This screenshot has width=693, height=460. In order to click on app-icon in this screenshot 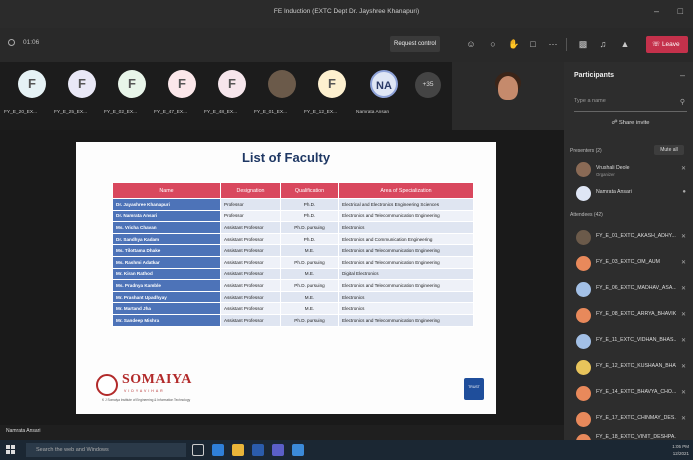, I will do `click(298, 450)`.